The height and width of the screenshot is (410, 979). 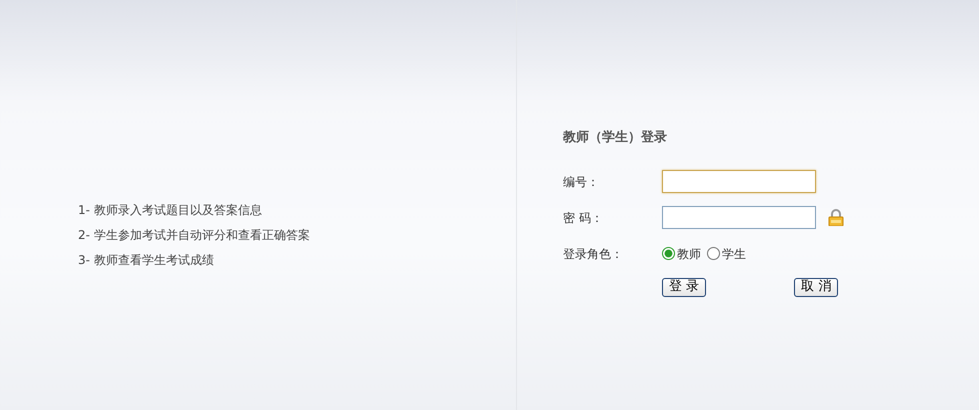 What do you see at coordinates (170, 210) in the screenshot?
I see `feature-text: 1- 教师录入考试题目以及答案信息` at bounding box center [170, 210].